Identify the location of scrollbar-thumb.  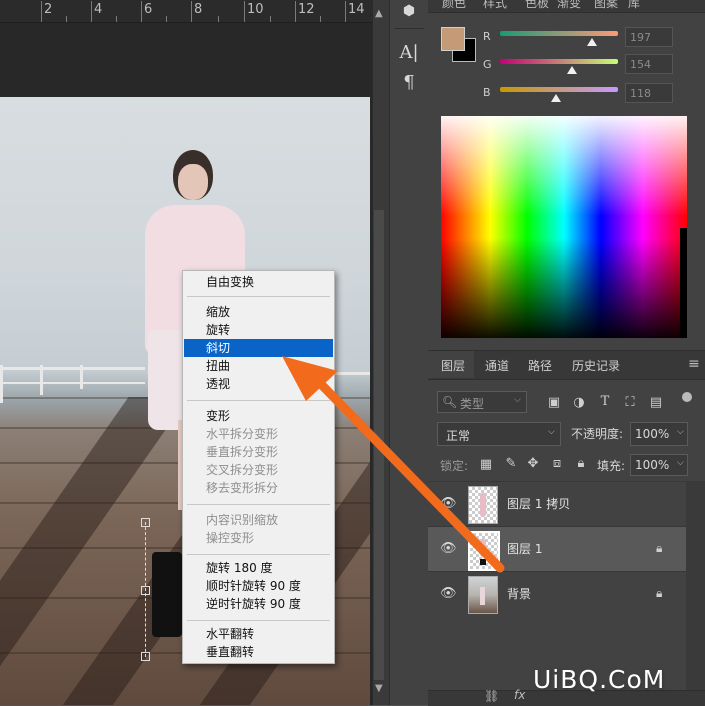
(379, 445).